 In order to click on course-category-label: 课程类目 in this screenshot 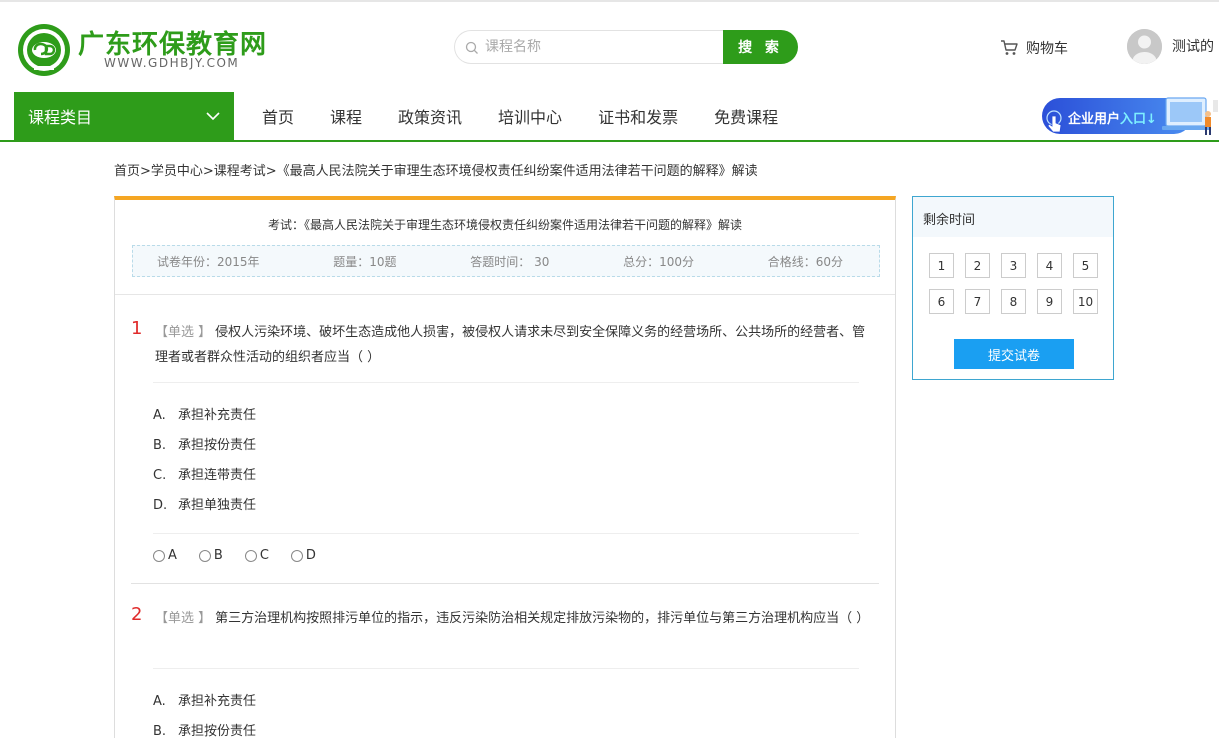, I will do `click(60, 117)`.